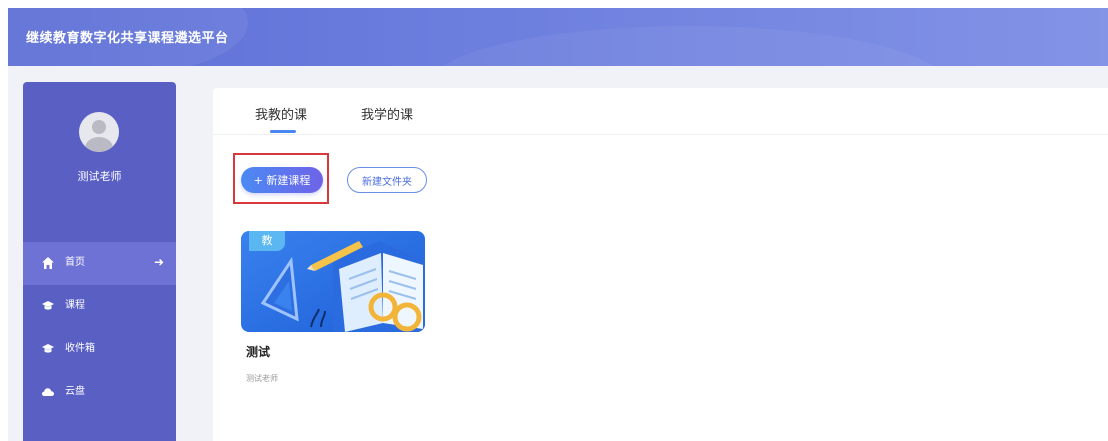 This screenshot has height=441, width=1108. I want to click on avatar, so click(99, 132).